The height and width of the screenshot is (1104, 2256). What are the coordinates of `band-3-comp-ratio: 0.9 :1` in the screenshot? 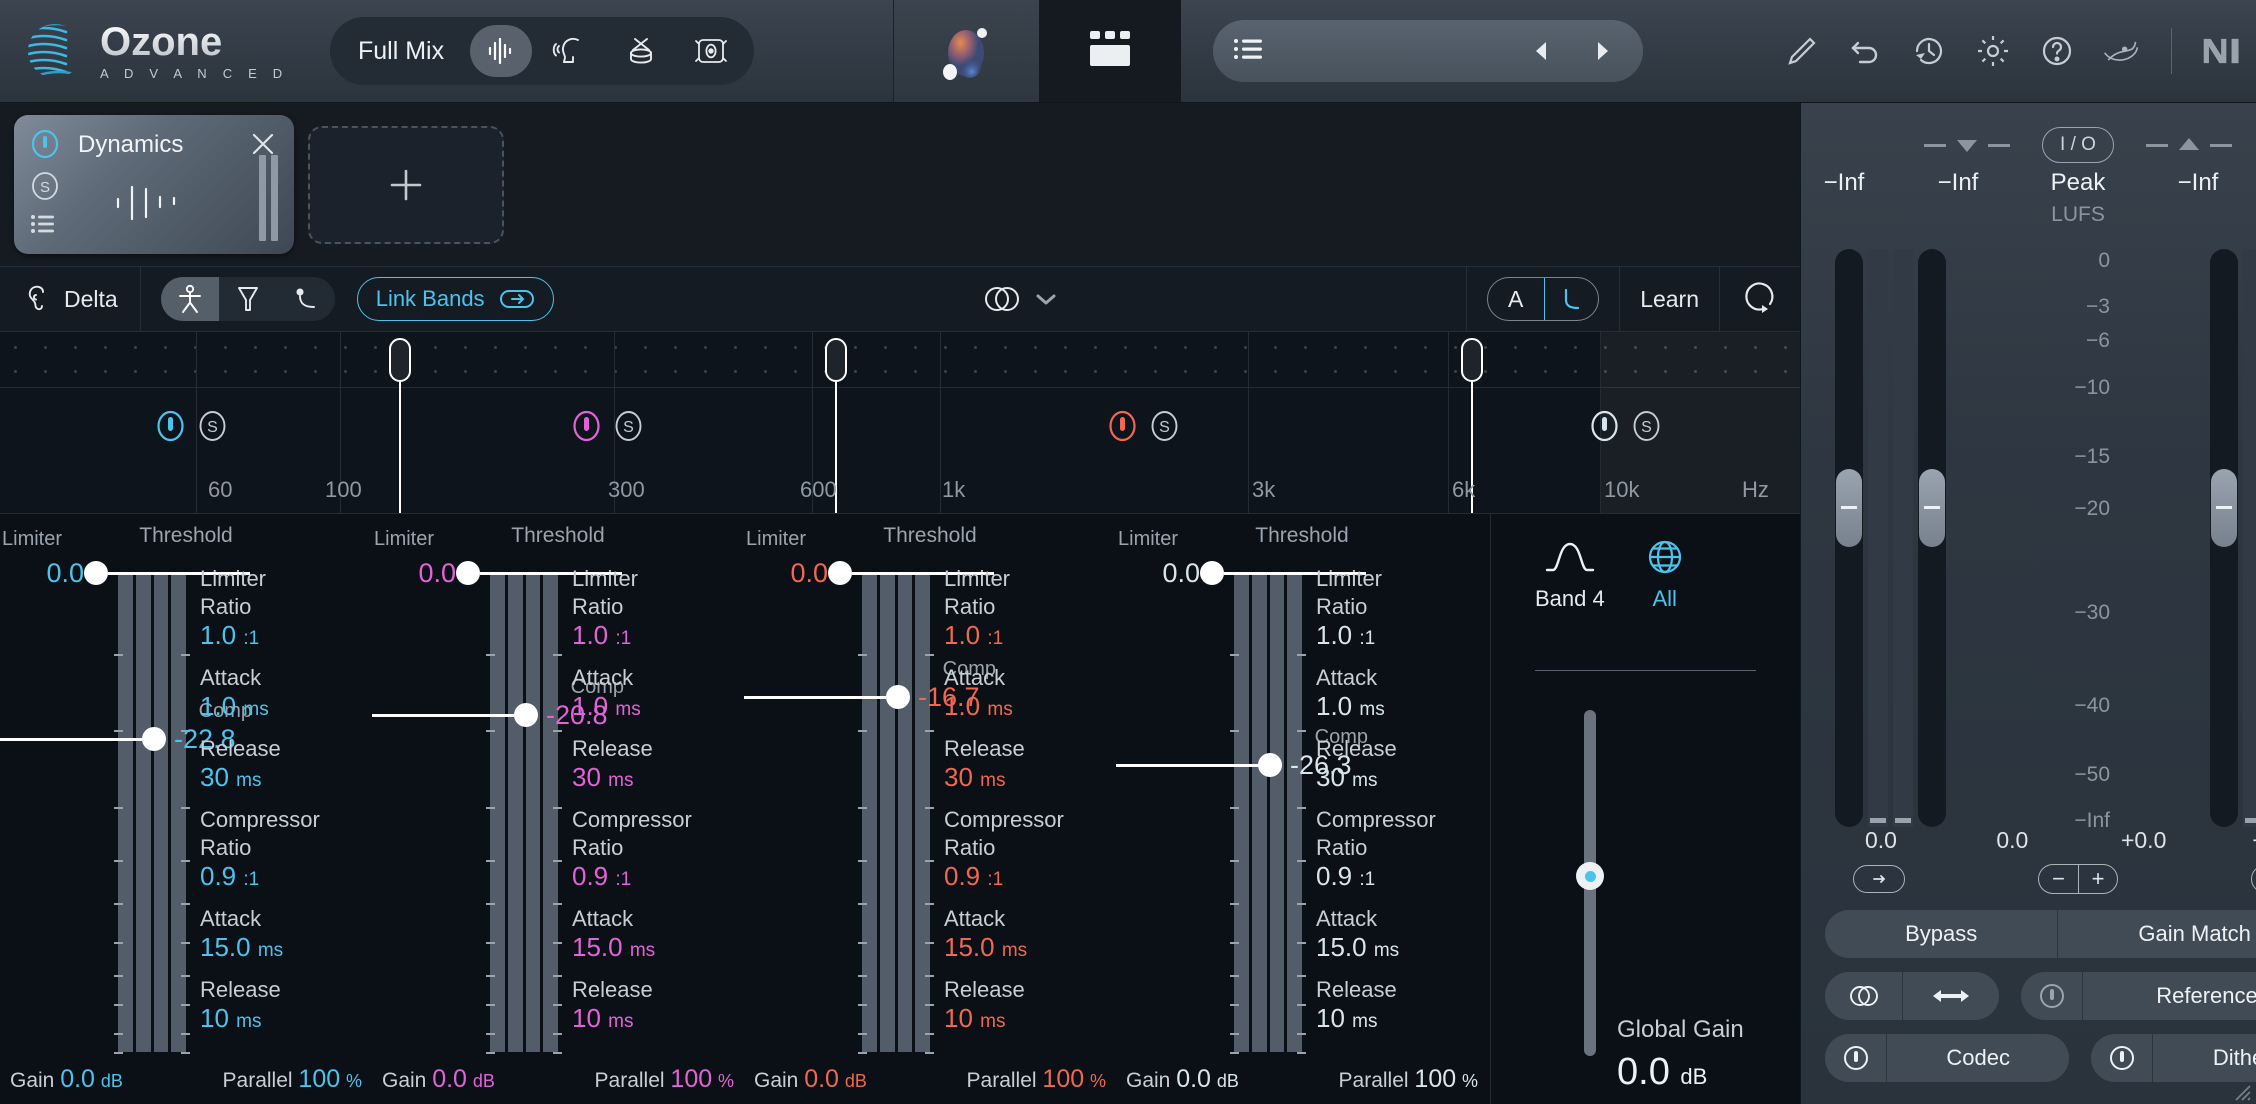 It's located at (1034, 876).